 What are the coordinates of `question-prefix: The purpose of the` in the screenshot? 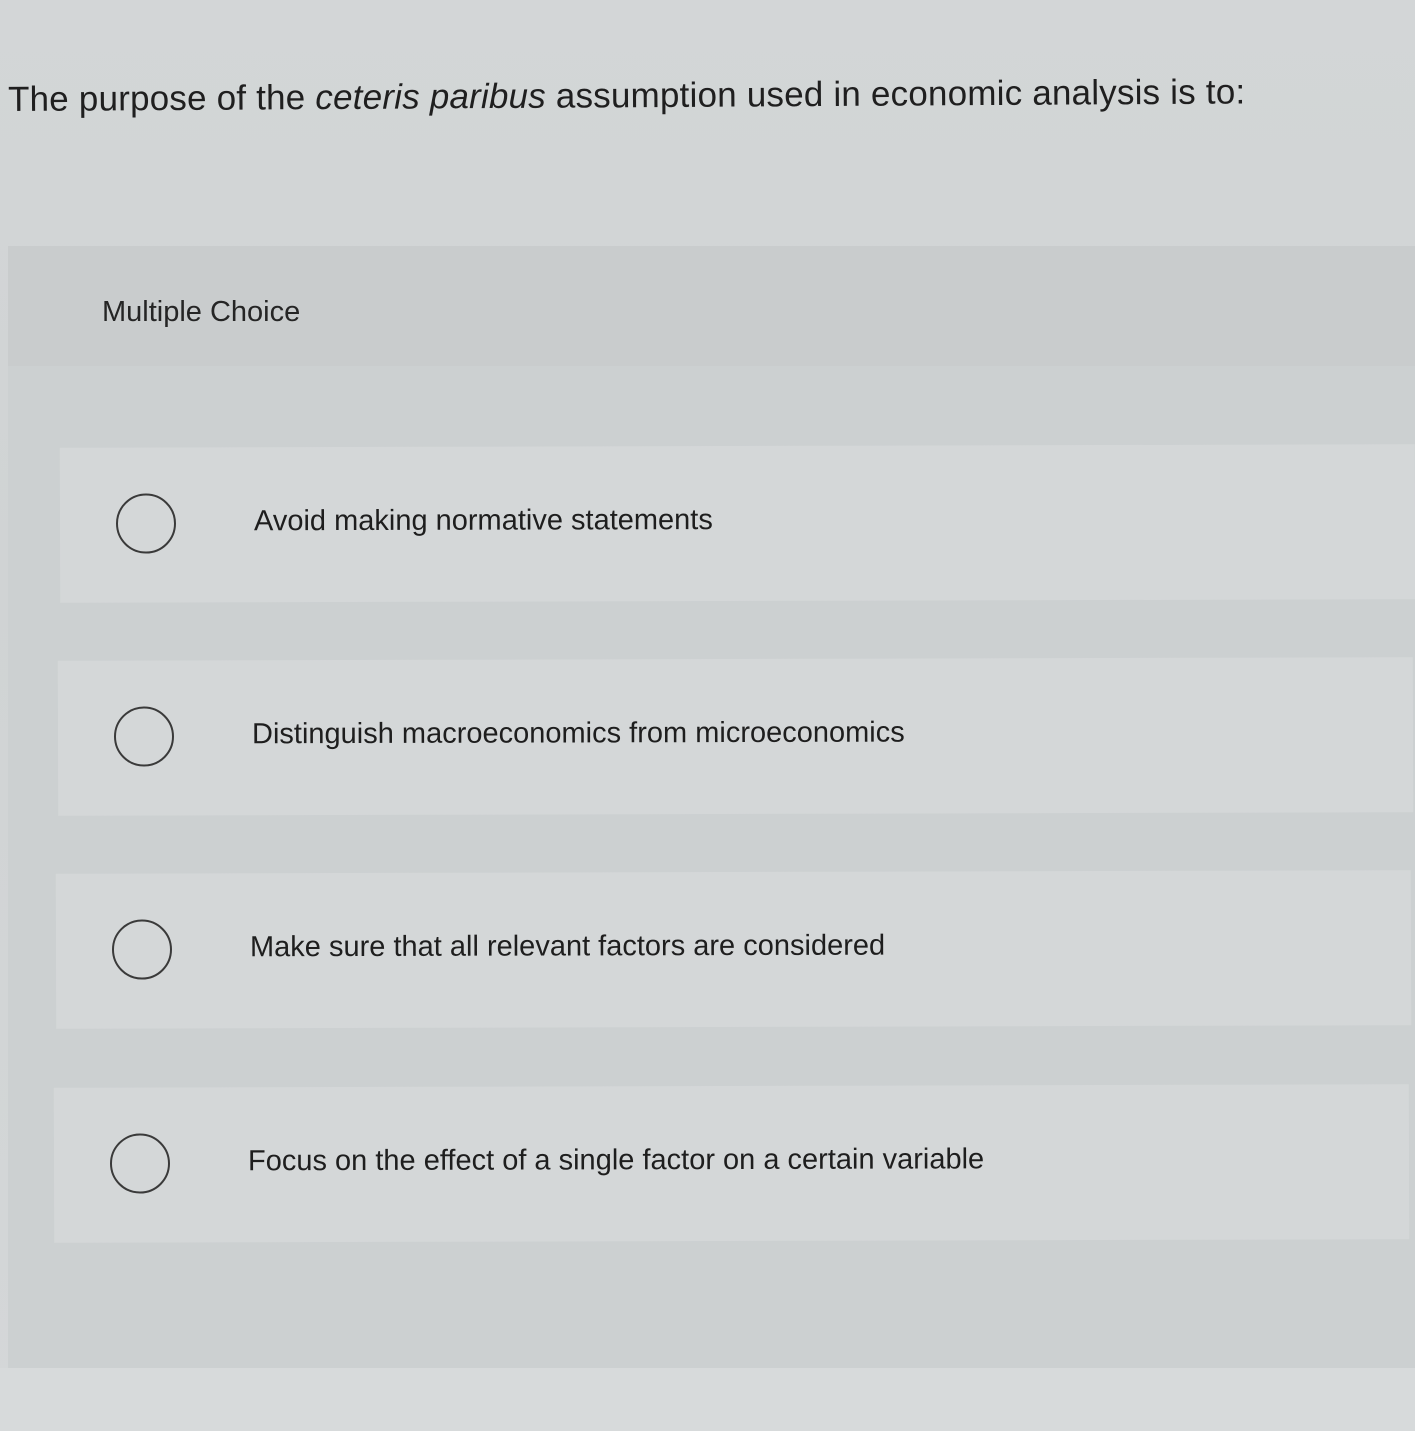 It's located at (161, 98).